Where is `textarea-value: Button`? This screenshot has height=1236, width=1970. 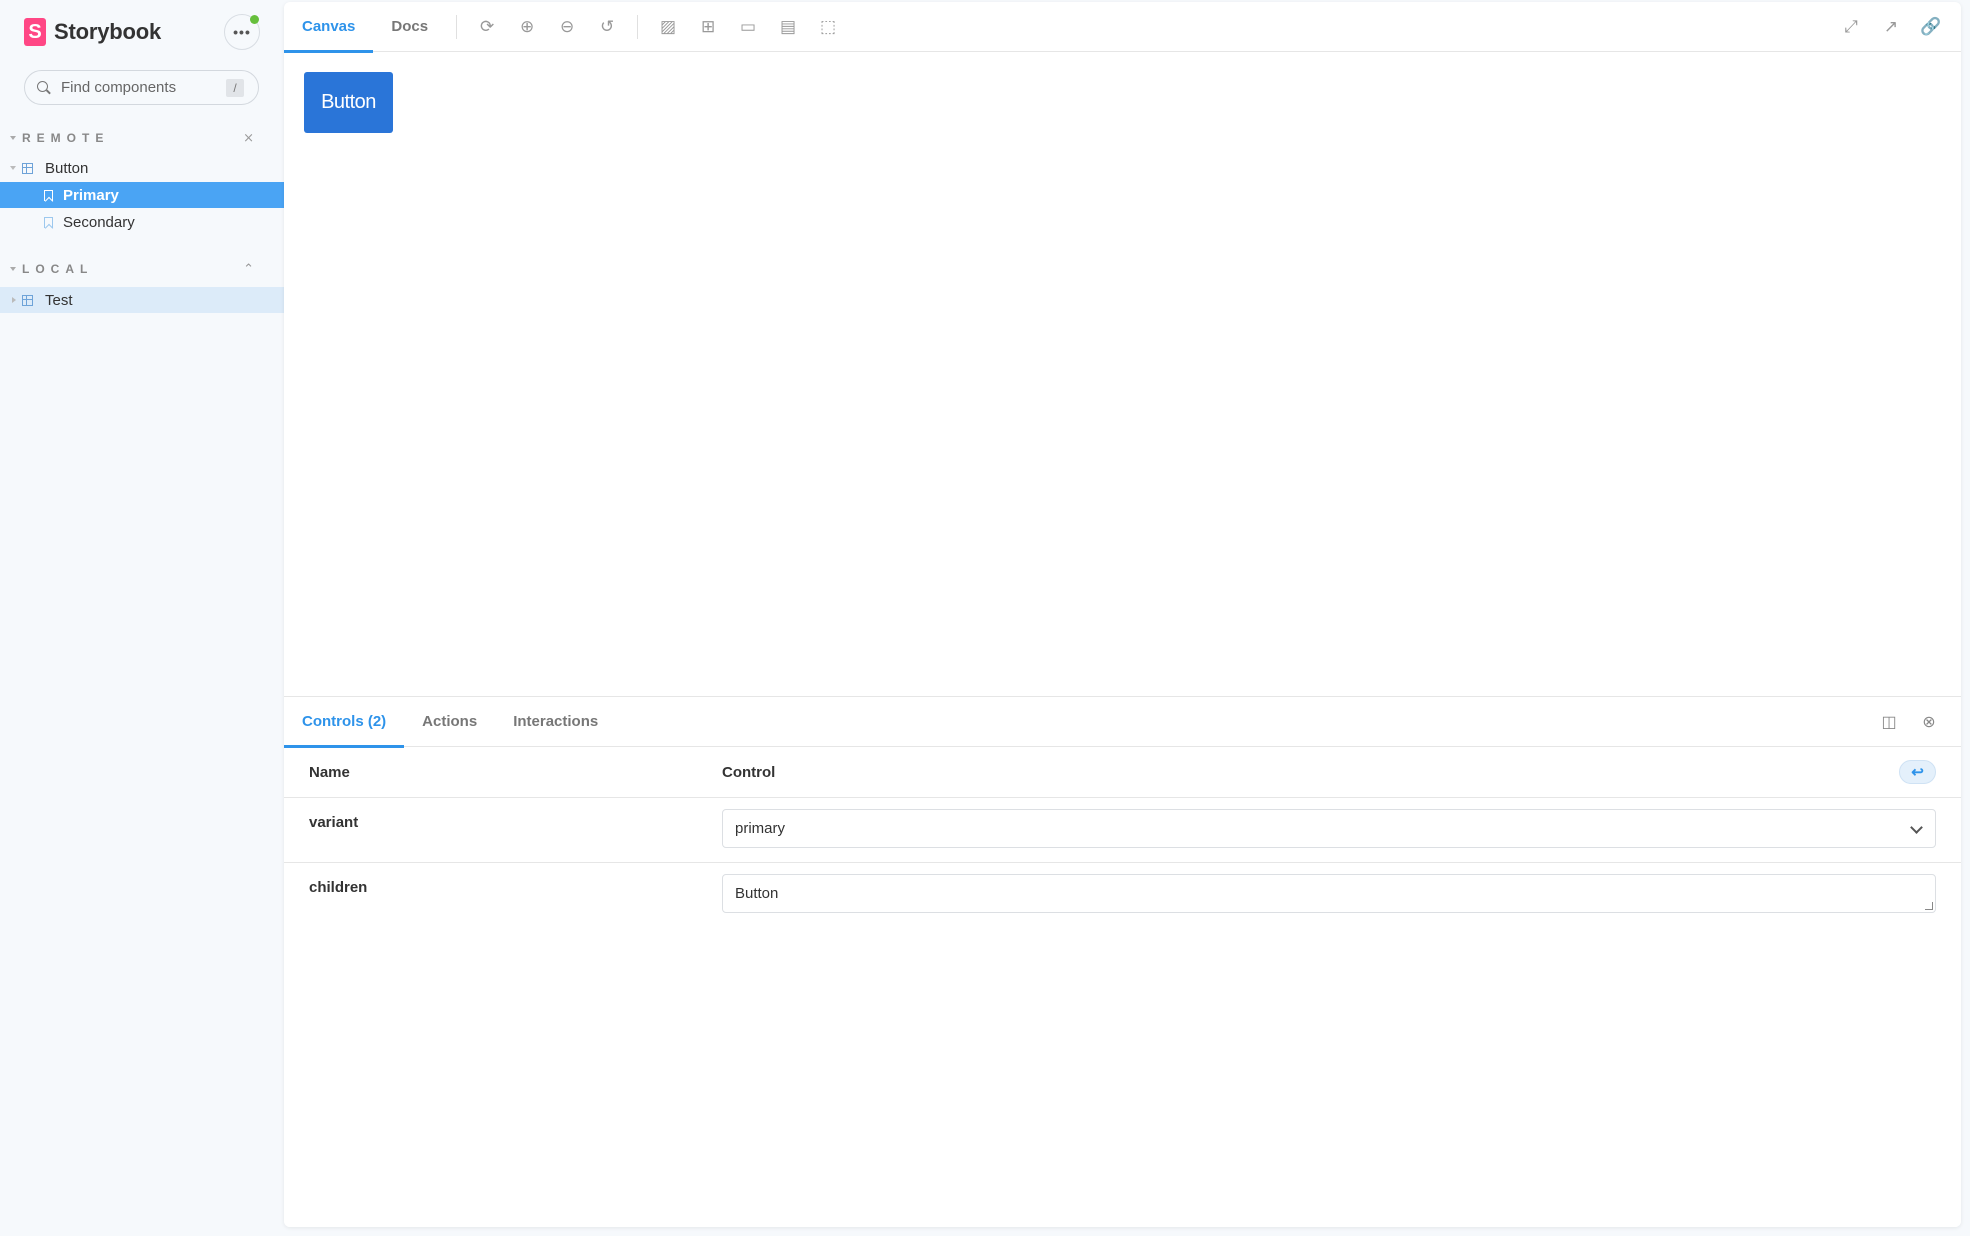
textarea-value: Button is located at coordinates (757, 893).